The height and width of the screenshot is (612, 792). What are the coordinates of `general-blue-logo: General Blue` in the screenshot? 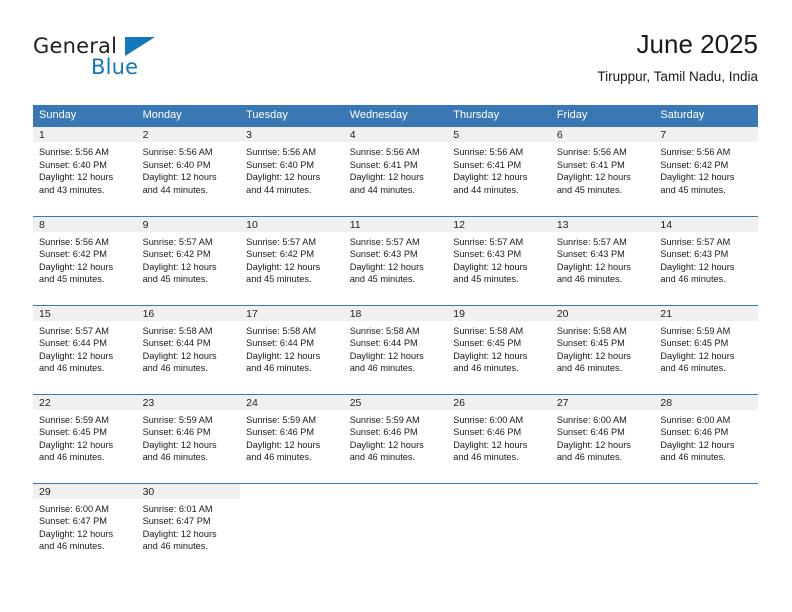 It's located at (98, 58).